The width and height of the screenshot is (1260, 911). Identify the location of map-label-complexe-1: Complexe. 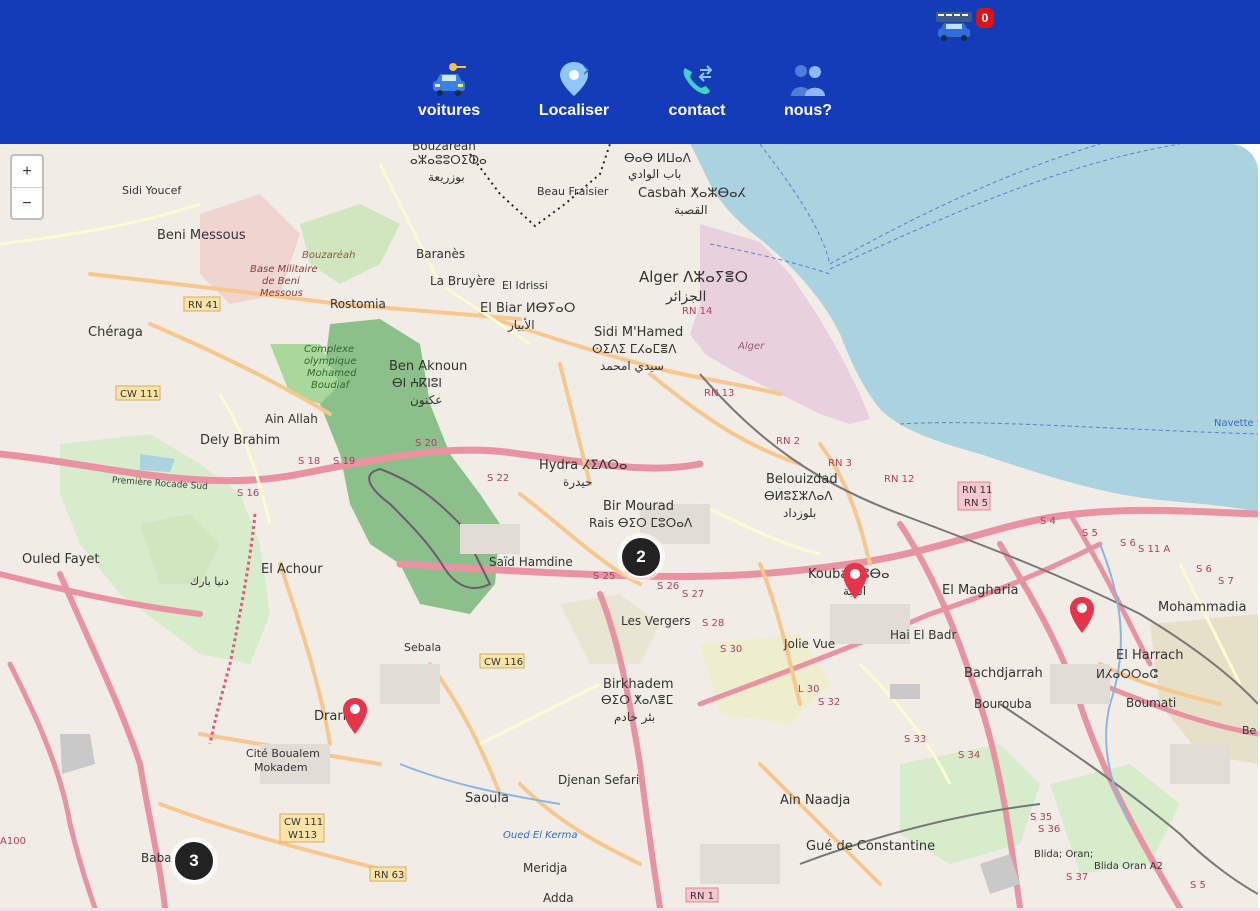
(329, 349).